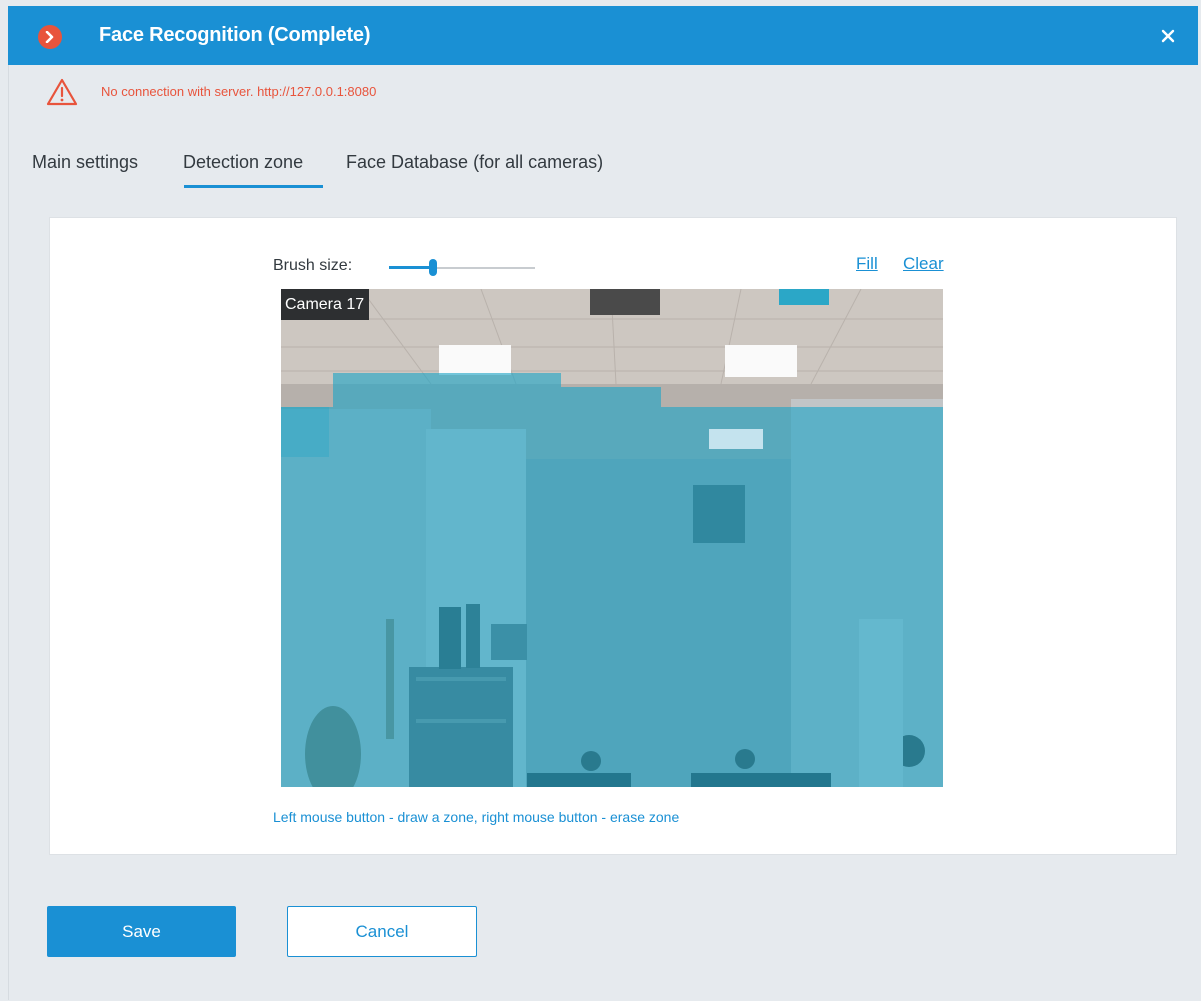 Image resolution: width=1201 pixels, height=1001 pixels. What do you see at coordinates (462, 269) in the screenshot?
I see `brush-size-slider` at bounding box center [462, 269].